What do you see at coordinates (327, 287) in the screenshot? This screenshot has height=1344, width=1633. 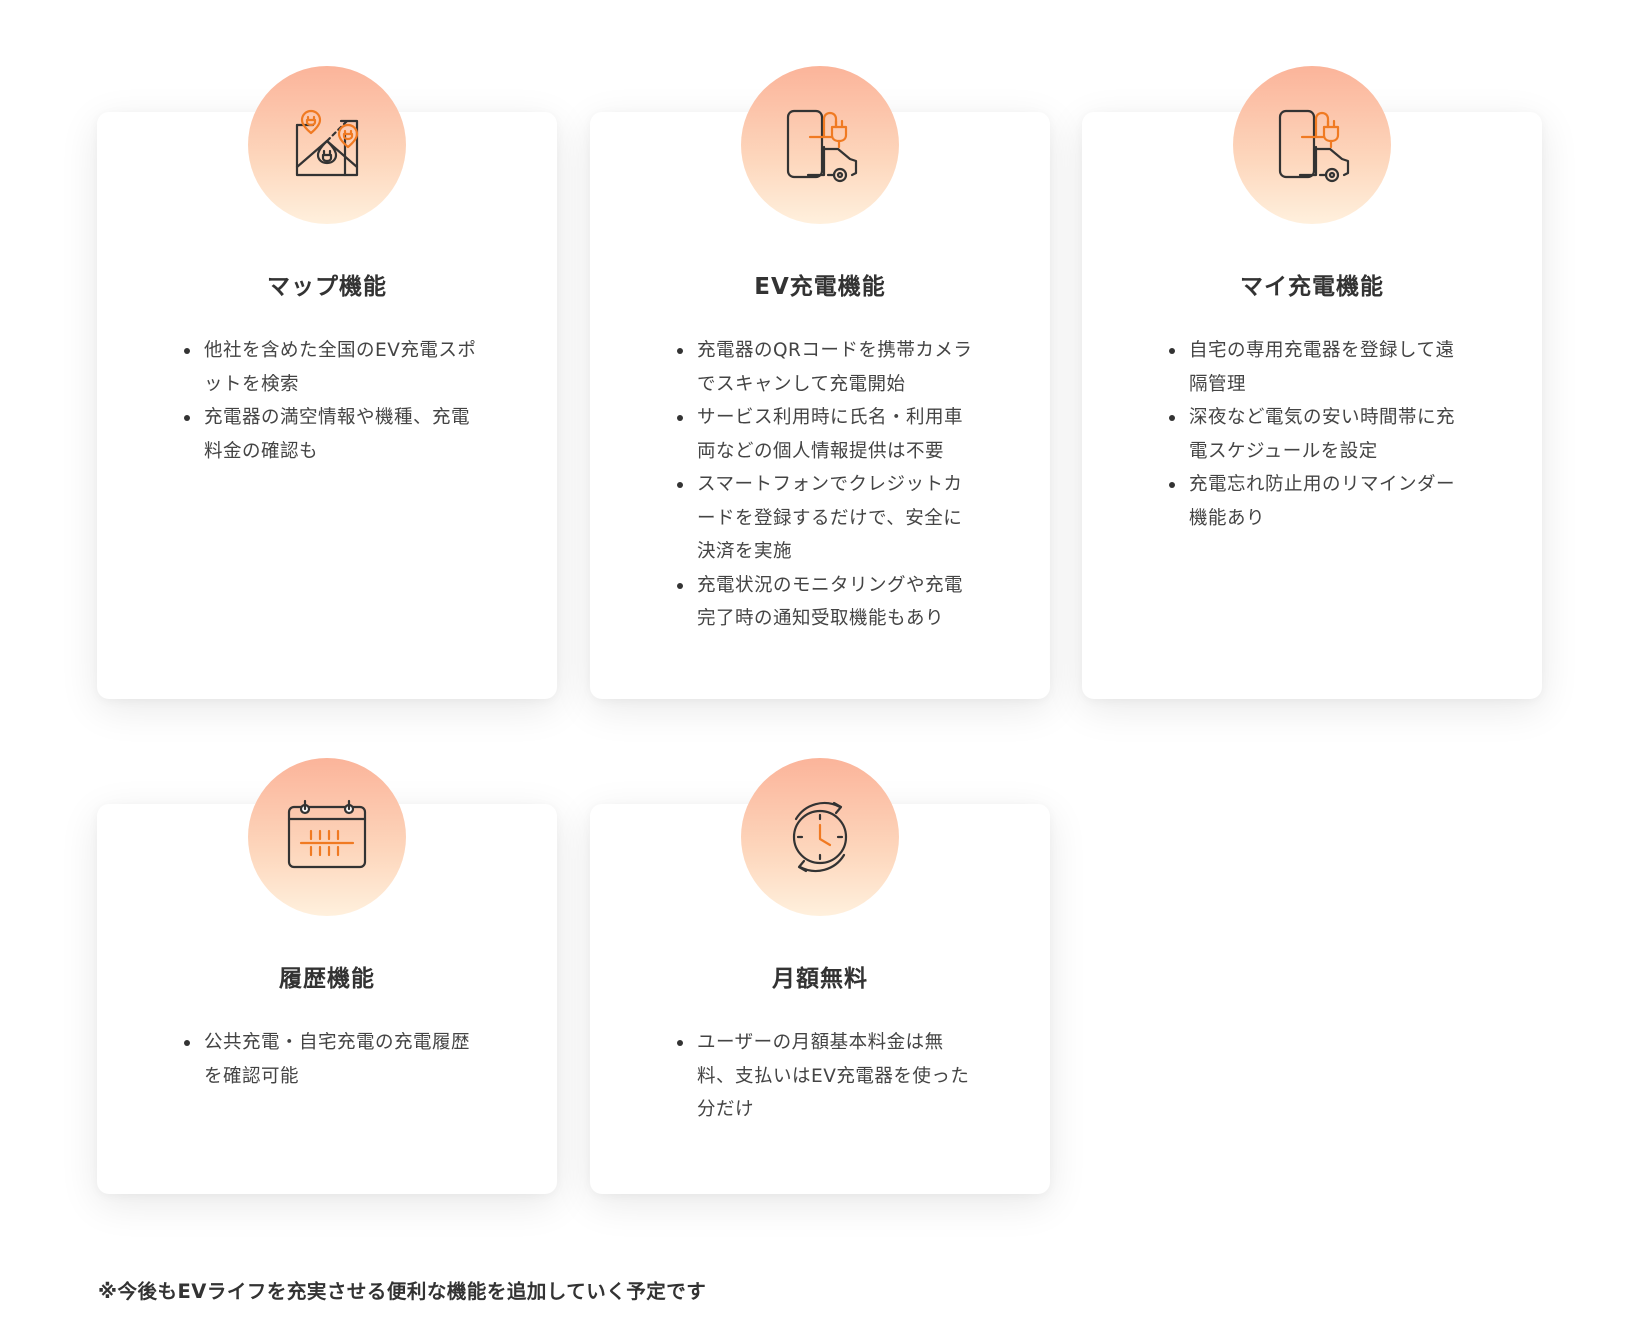 I see `card-title: マップ機能` at bounding box center [327, 287].